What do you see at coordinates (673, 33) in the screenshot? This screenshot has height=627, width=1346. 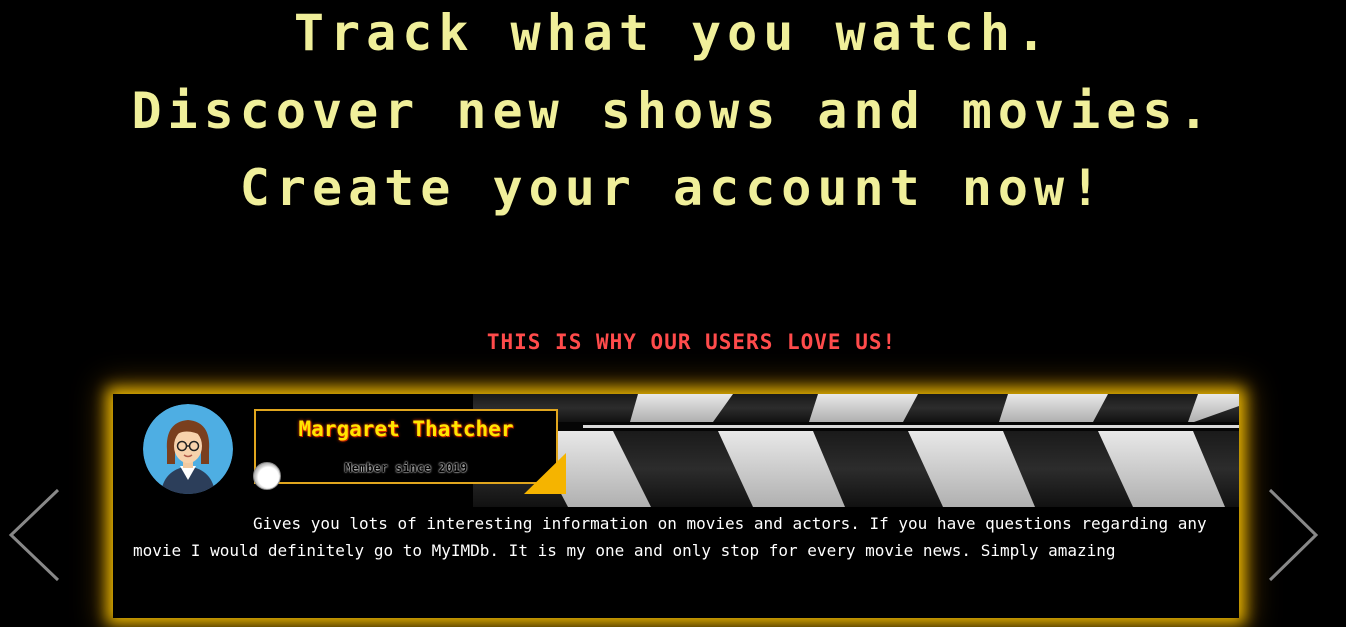 I see `hero-headline-1: Track what you watch.` at bounding box center [673, 33].